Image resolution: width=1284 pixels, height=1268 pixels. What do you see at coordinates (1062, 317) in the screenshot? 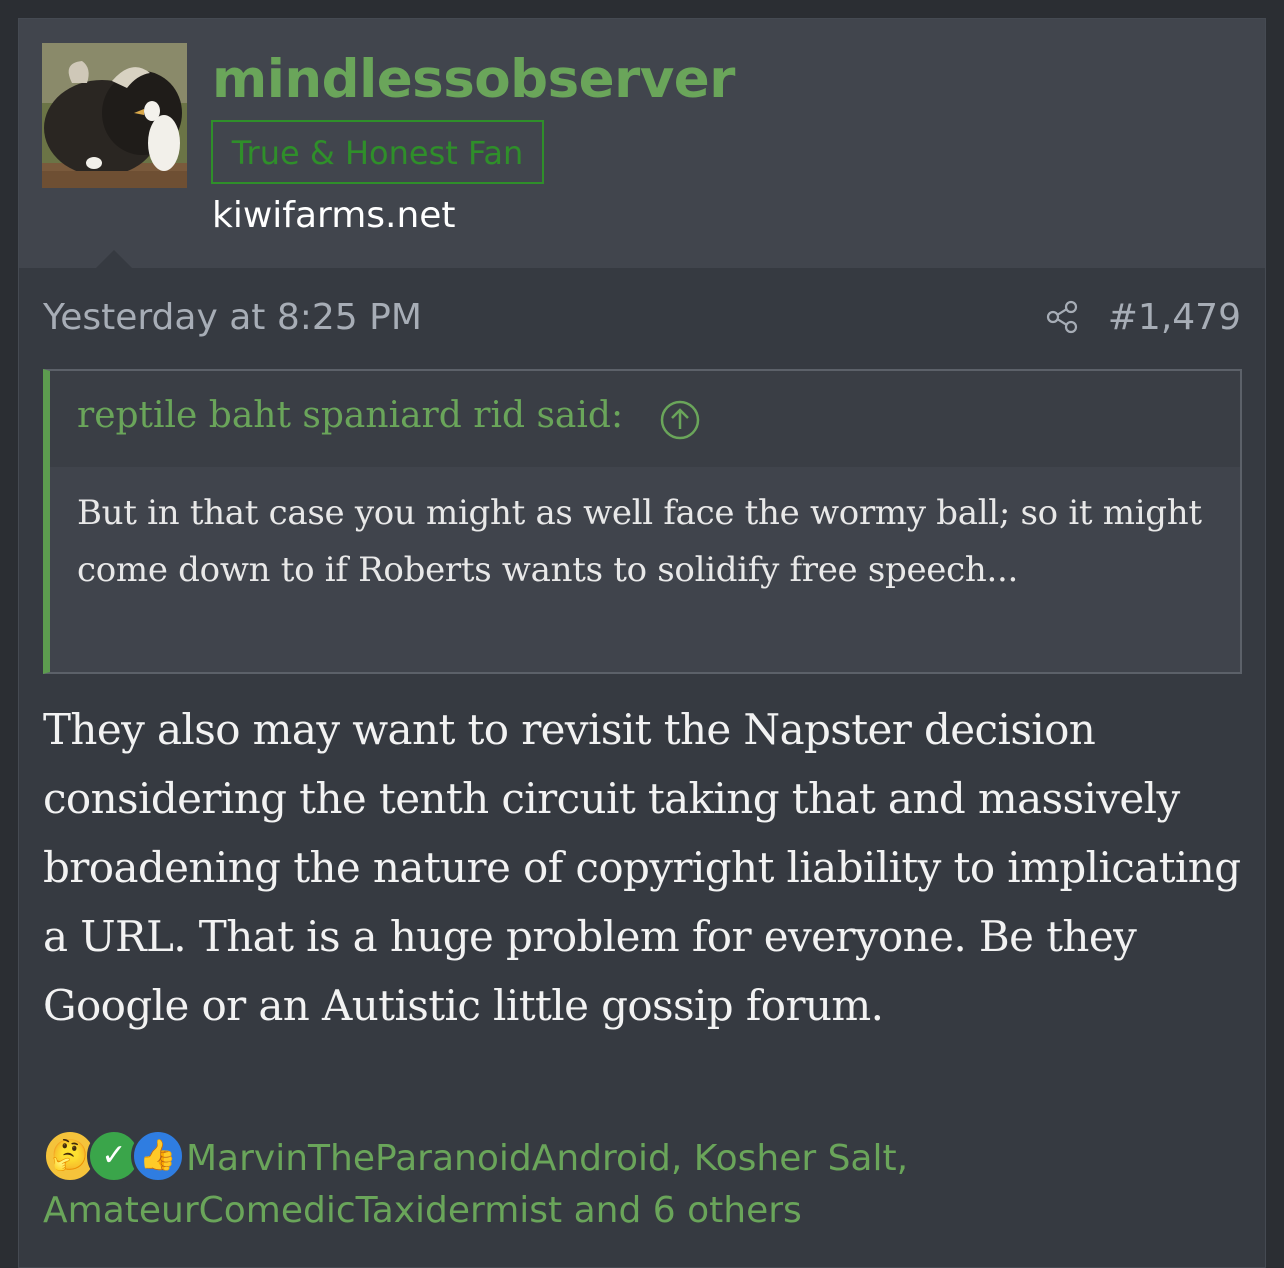
I see `share-icon` at bounding box center [1062, 317].